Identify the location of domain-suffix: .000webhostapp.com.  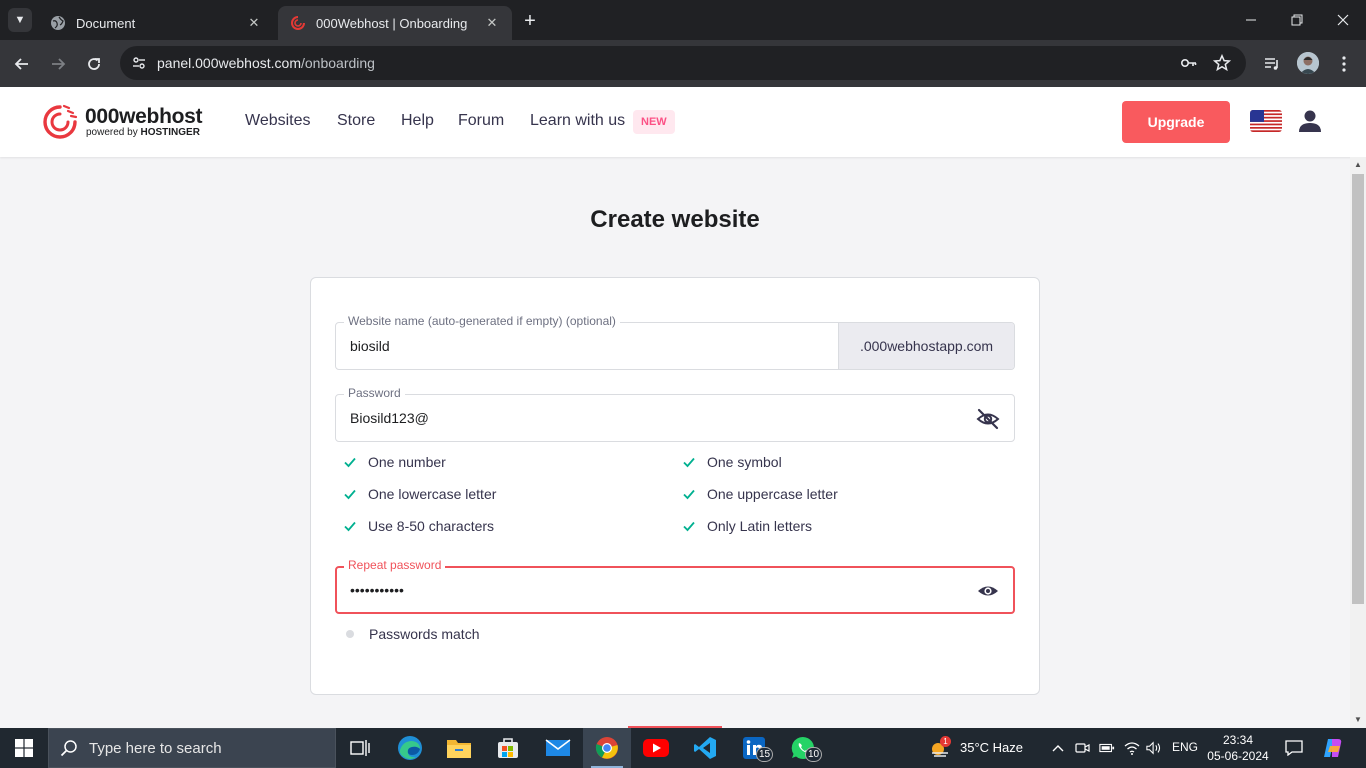
(926, 346).